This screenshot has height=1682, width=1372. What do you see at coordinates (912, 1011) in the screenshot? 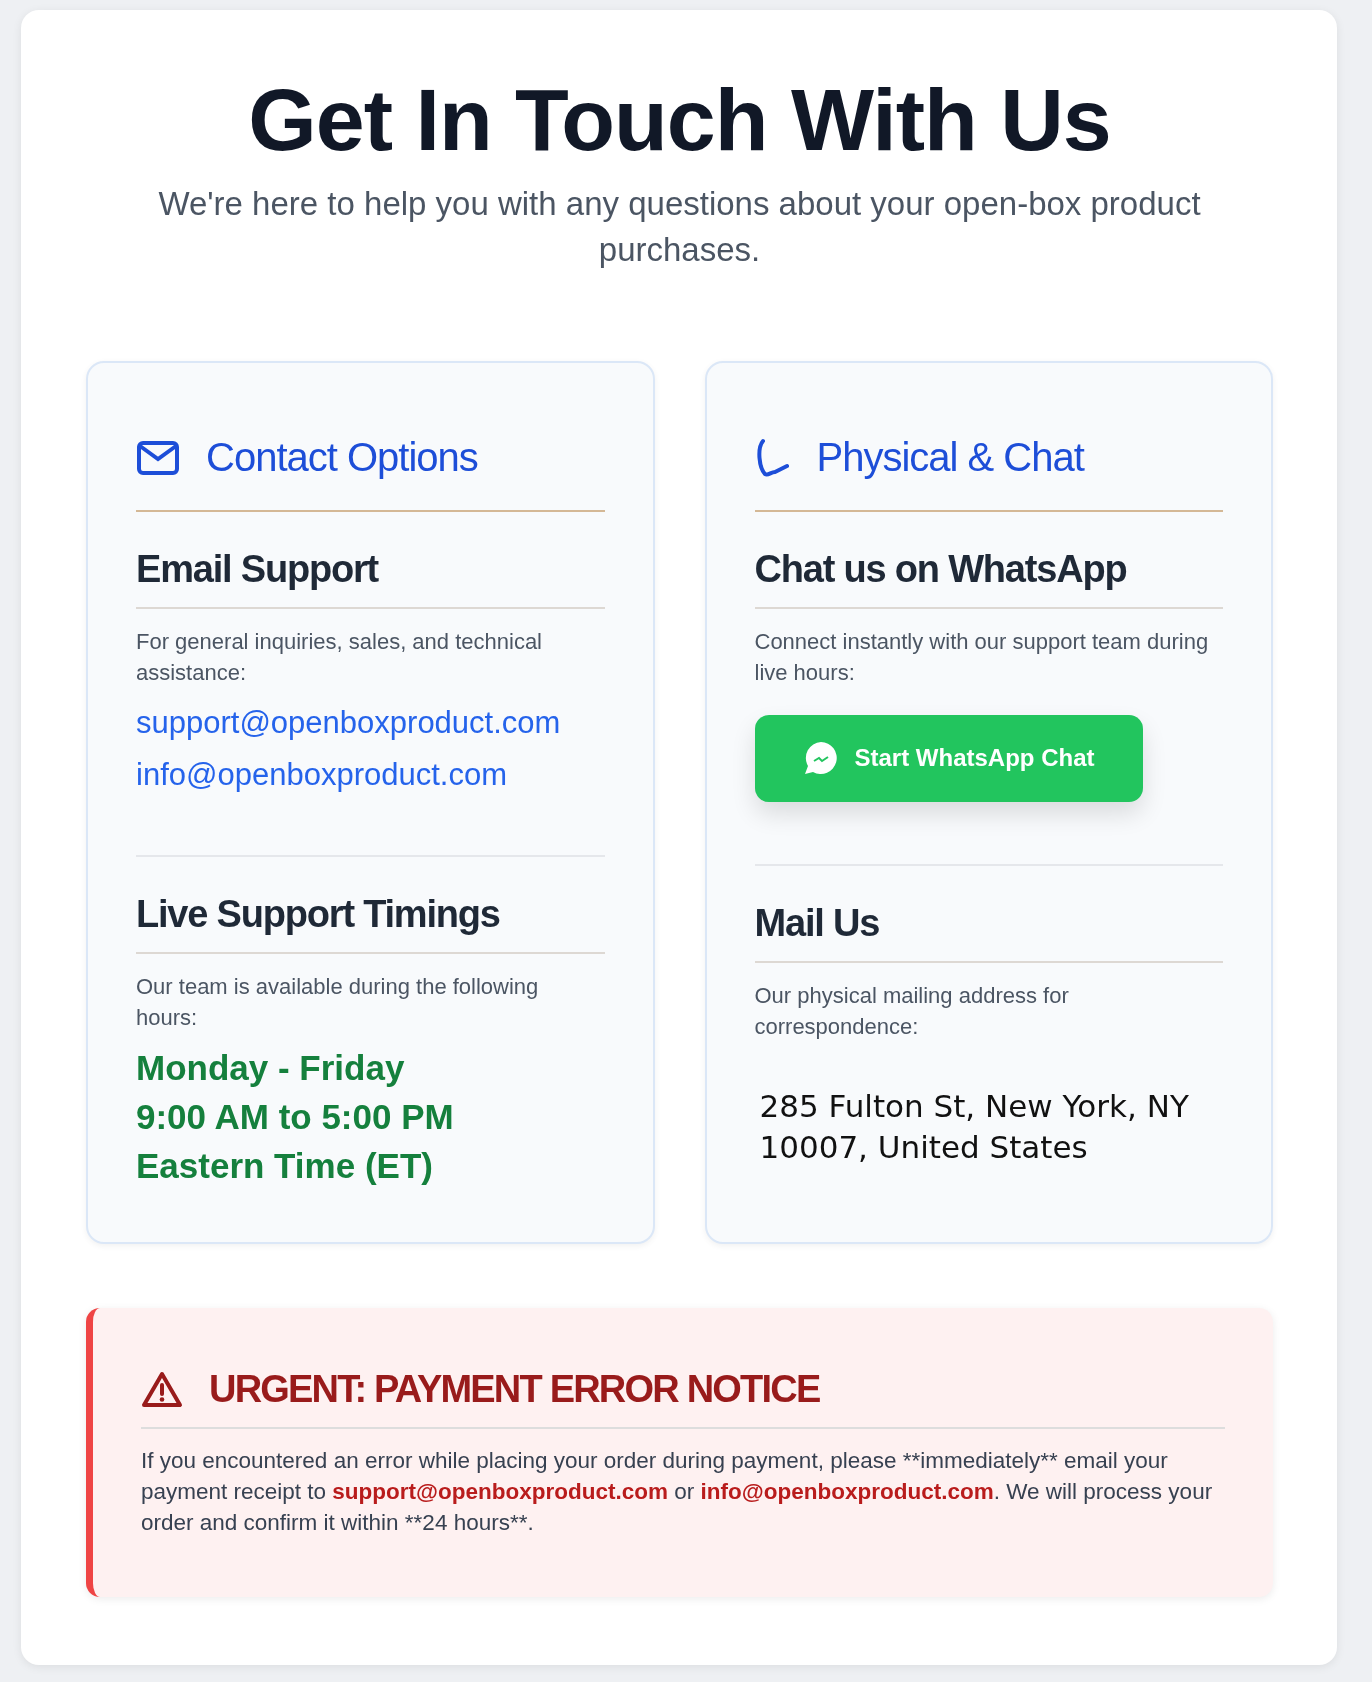
I see `section-description: Our physical mailing address for correspondence:` at bounding box center [912, 1011].